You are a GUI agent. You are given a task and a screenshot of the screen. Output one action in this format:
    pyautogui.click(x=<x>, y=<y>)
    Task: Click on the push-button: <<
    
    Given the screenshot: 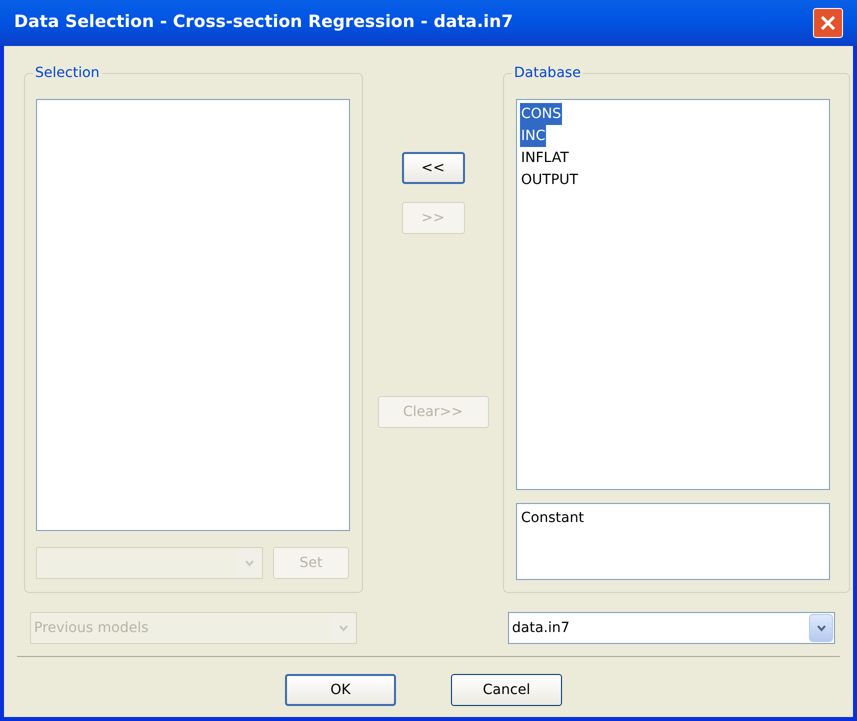 What is the action you would take?
    pyautogui.click(x=433, y=168)
    